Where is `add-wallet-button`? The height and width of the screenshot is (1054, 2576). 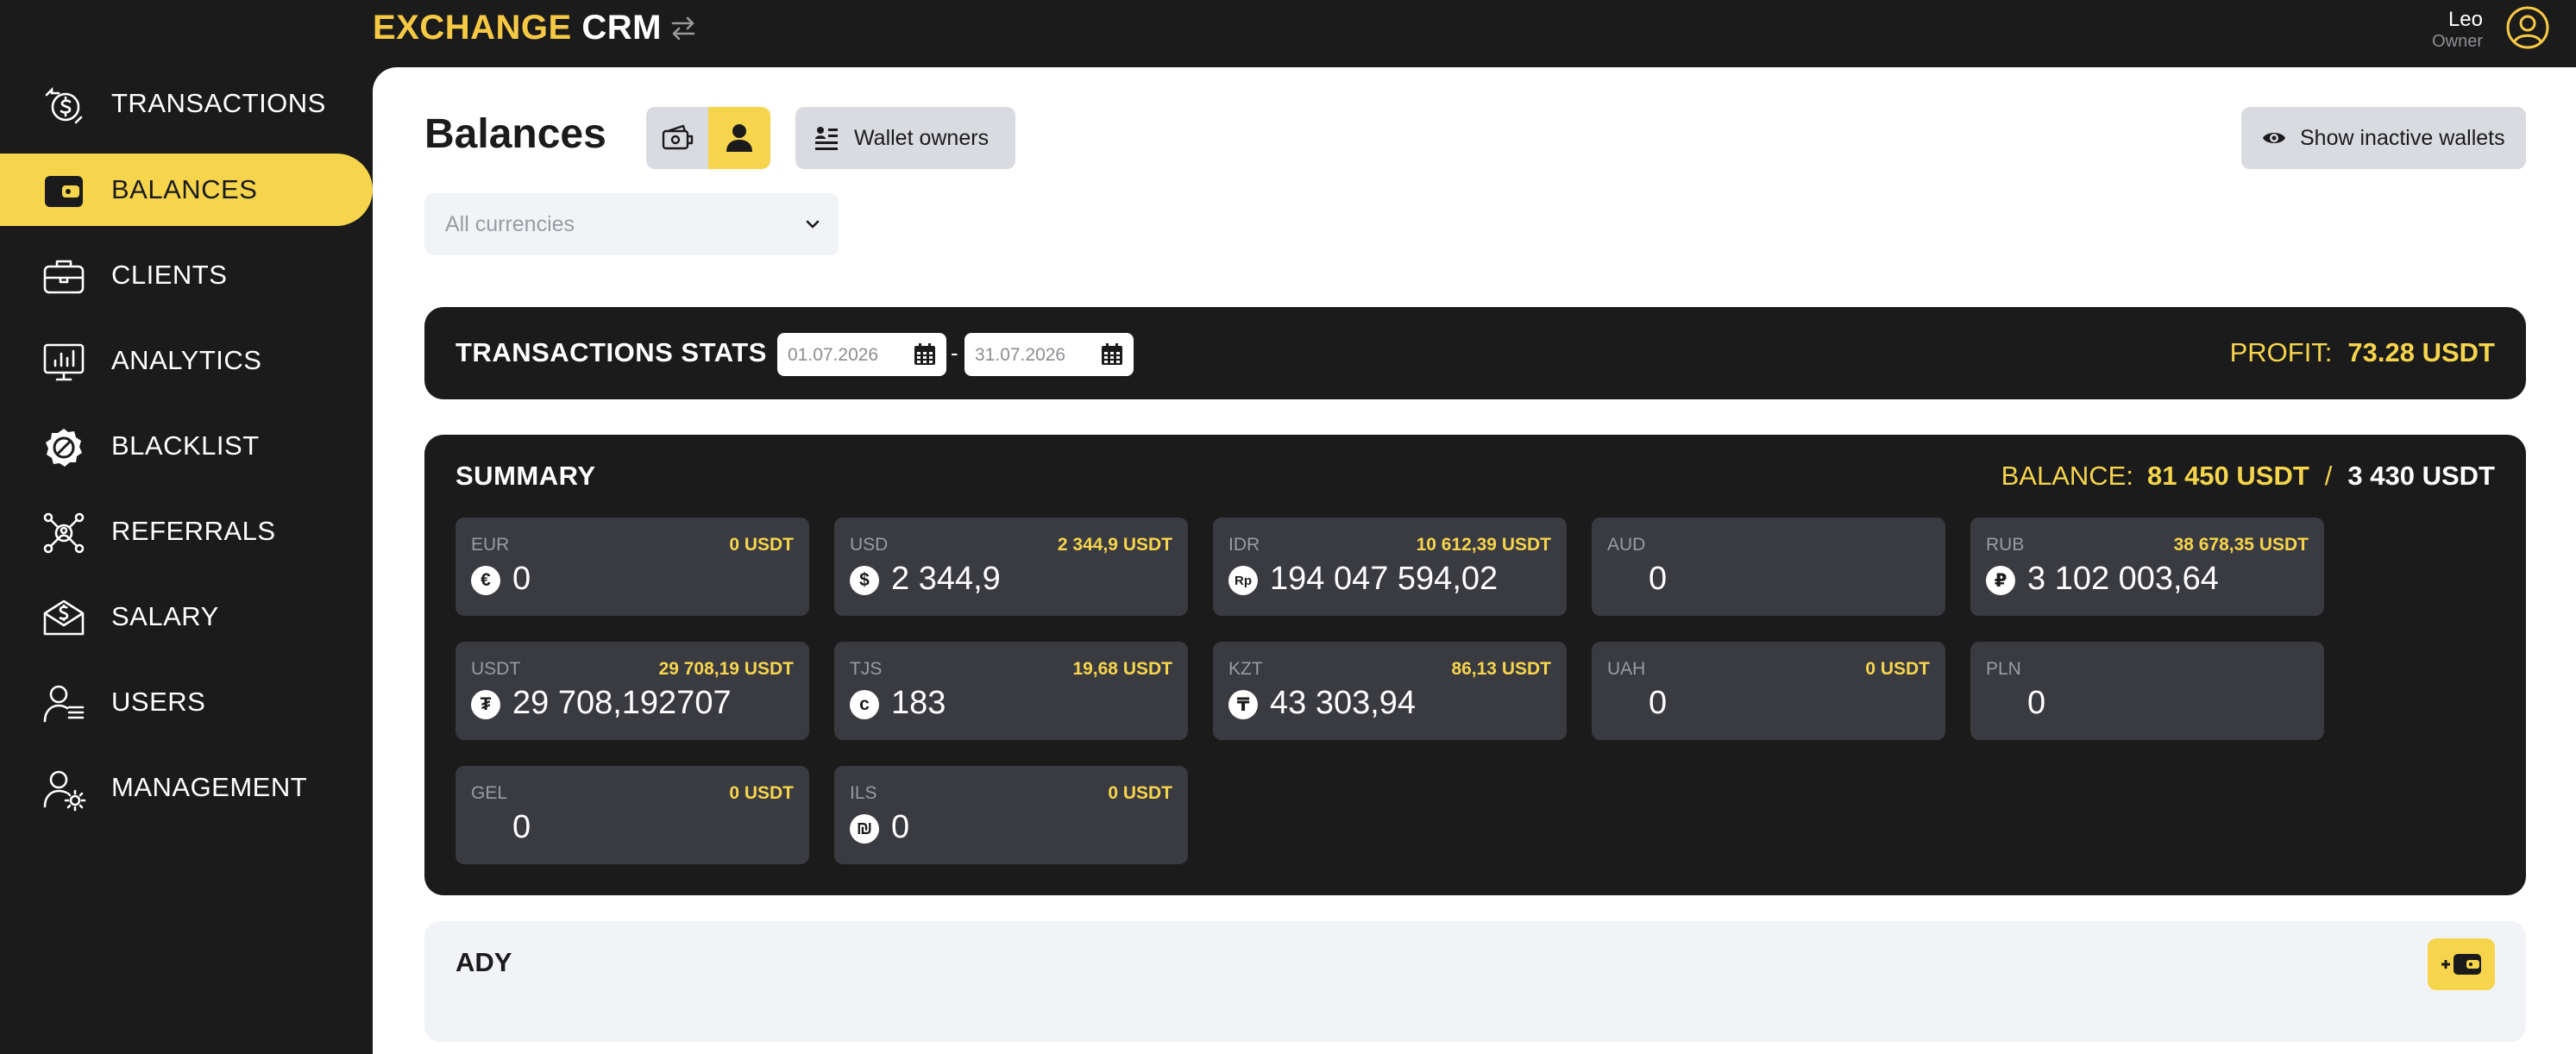 add-wallet-button is located at coordinates (2461, 964).